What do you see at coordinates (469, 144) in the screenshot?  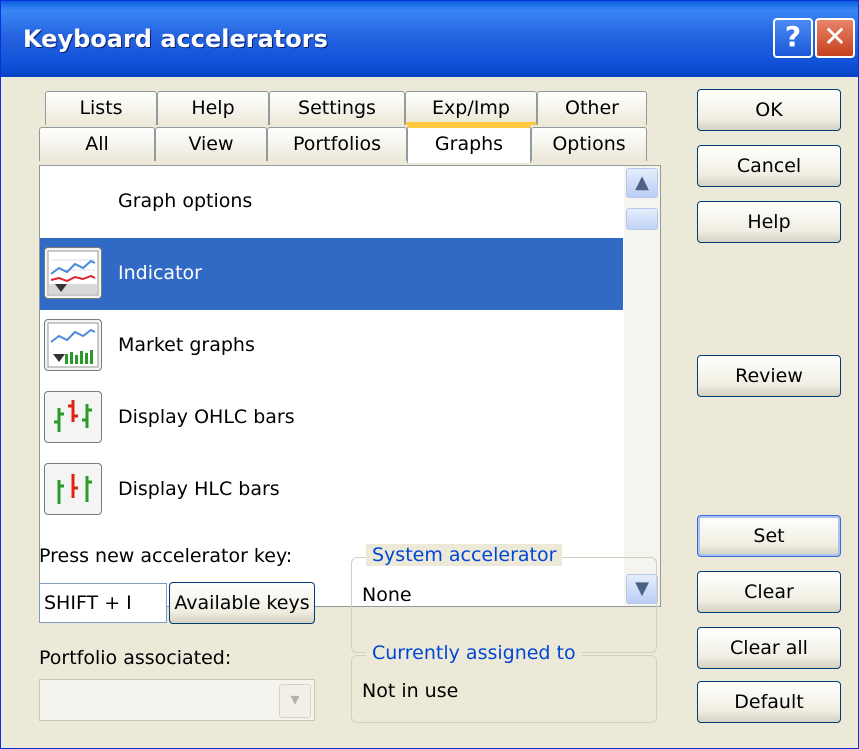 I see `tab-graphs: Graphs` at bounding box center [469, 144].